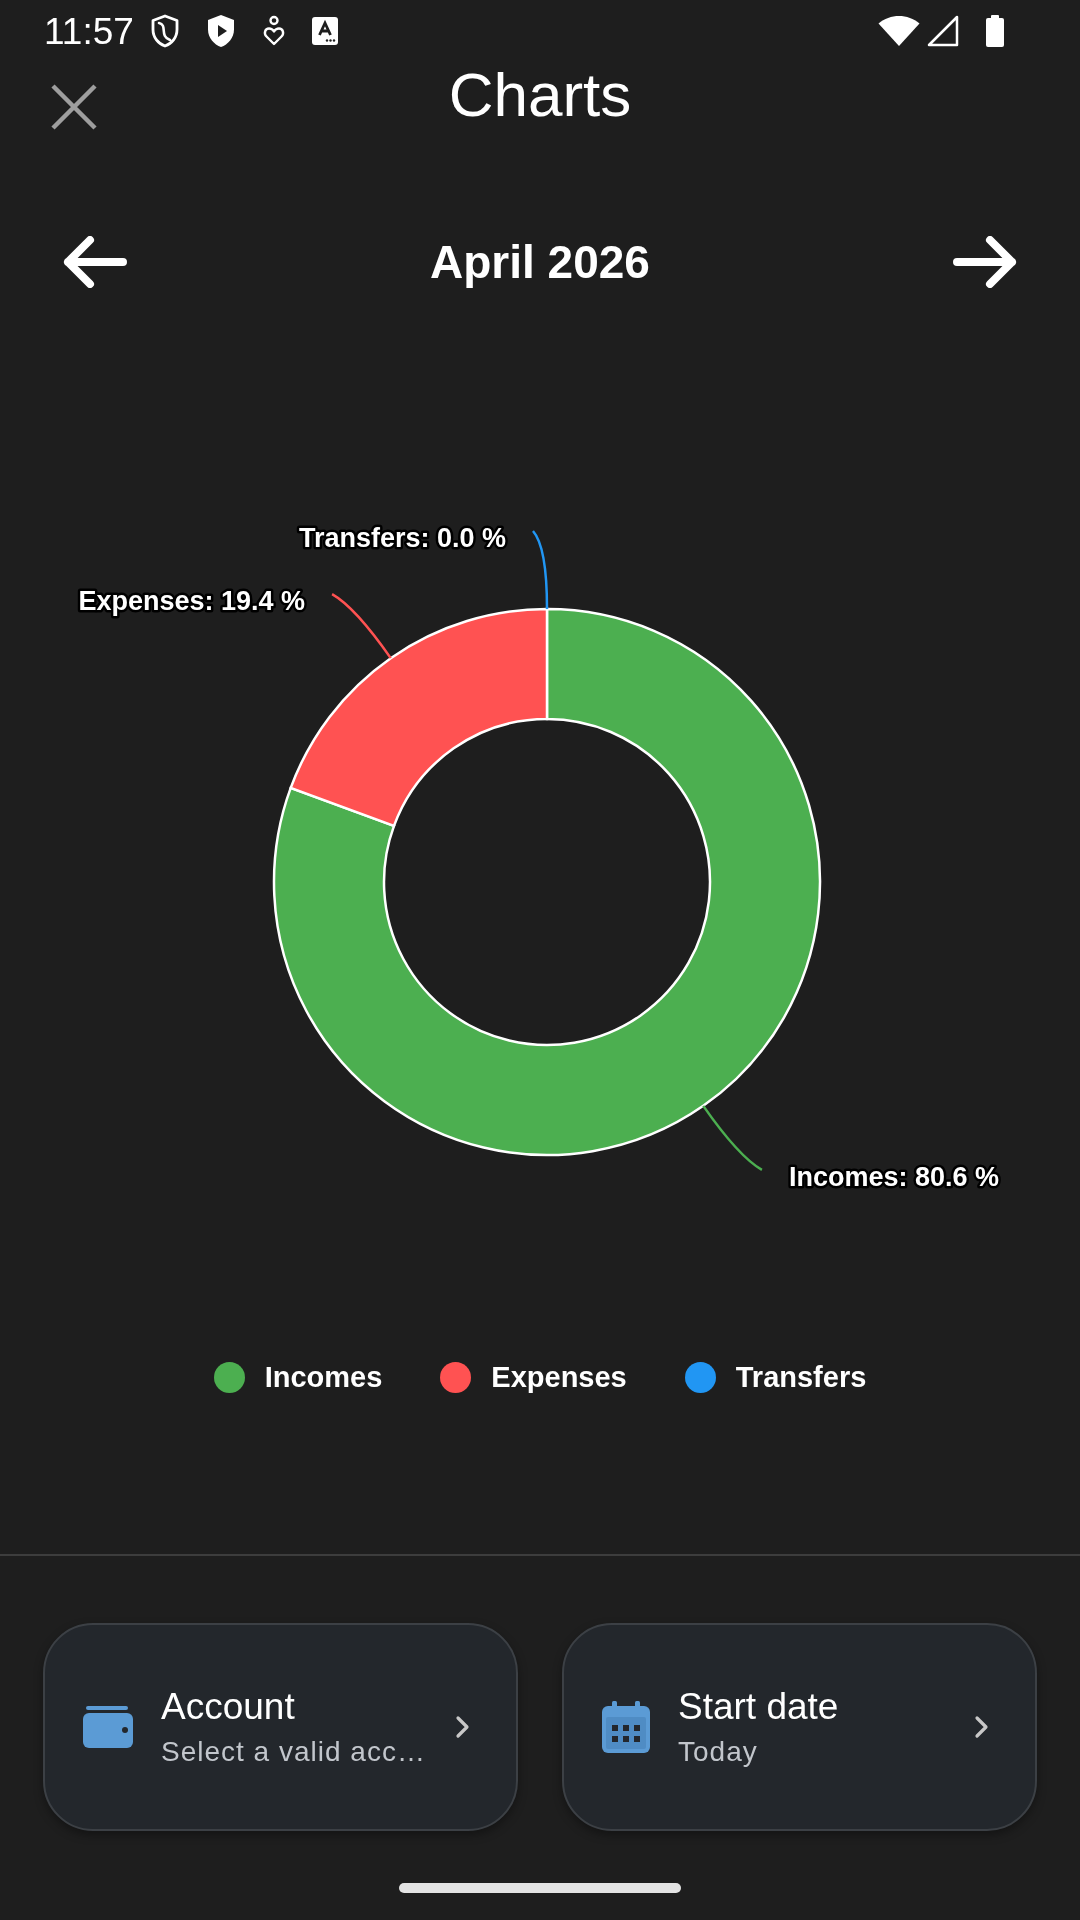 The width and height of the screenshot is (1080, 1920). I want to click on close-button, so click(74, 107).